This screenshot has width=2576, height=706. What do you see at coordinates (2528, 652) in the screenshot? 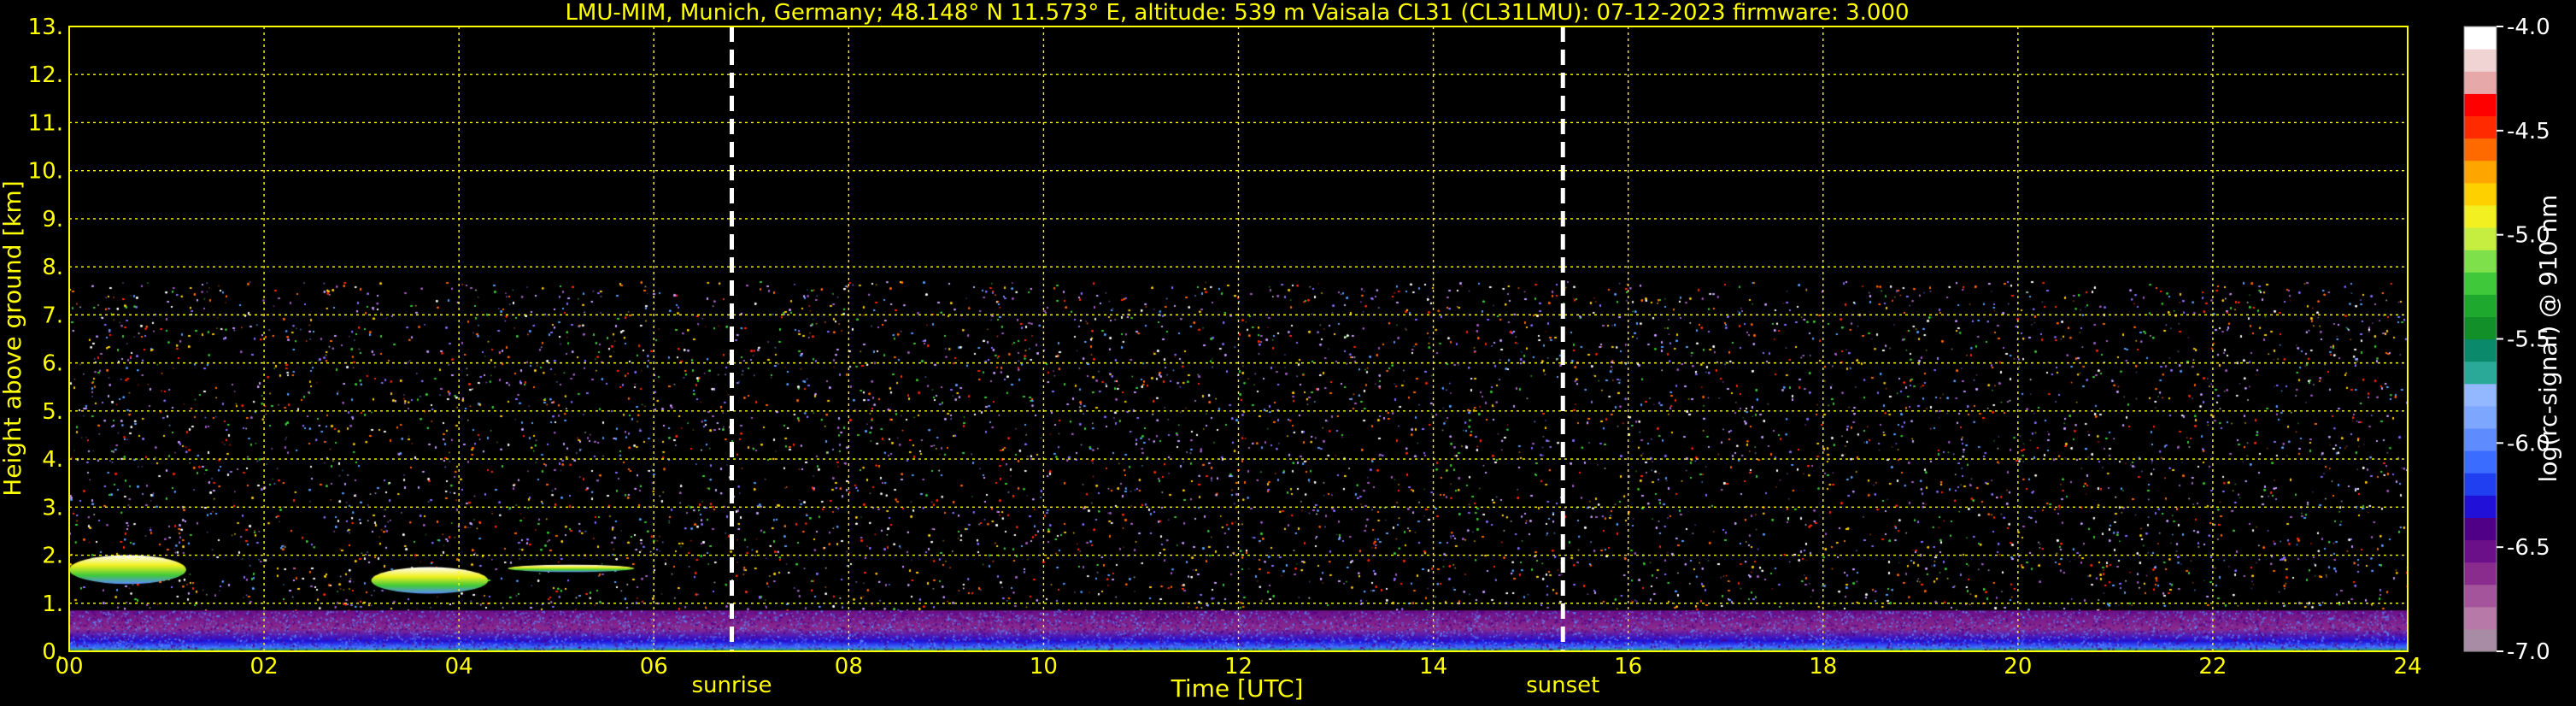
I see `colorbar-tick-label: -7.0` at bounding box center [2528, 652].